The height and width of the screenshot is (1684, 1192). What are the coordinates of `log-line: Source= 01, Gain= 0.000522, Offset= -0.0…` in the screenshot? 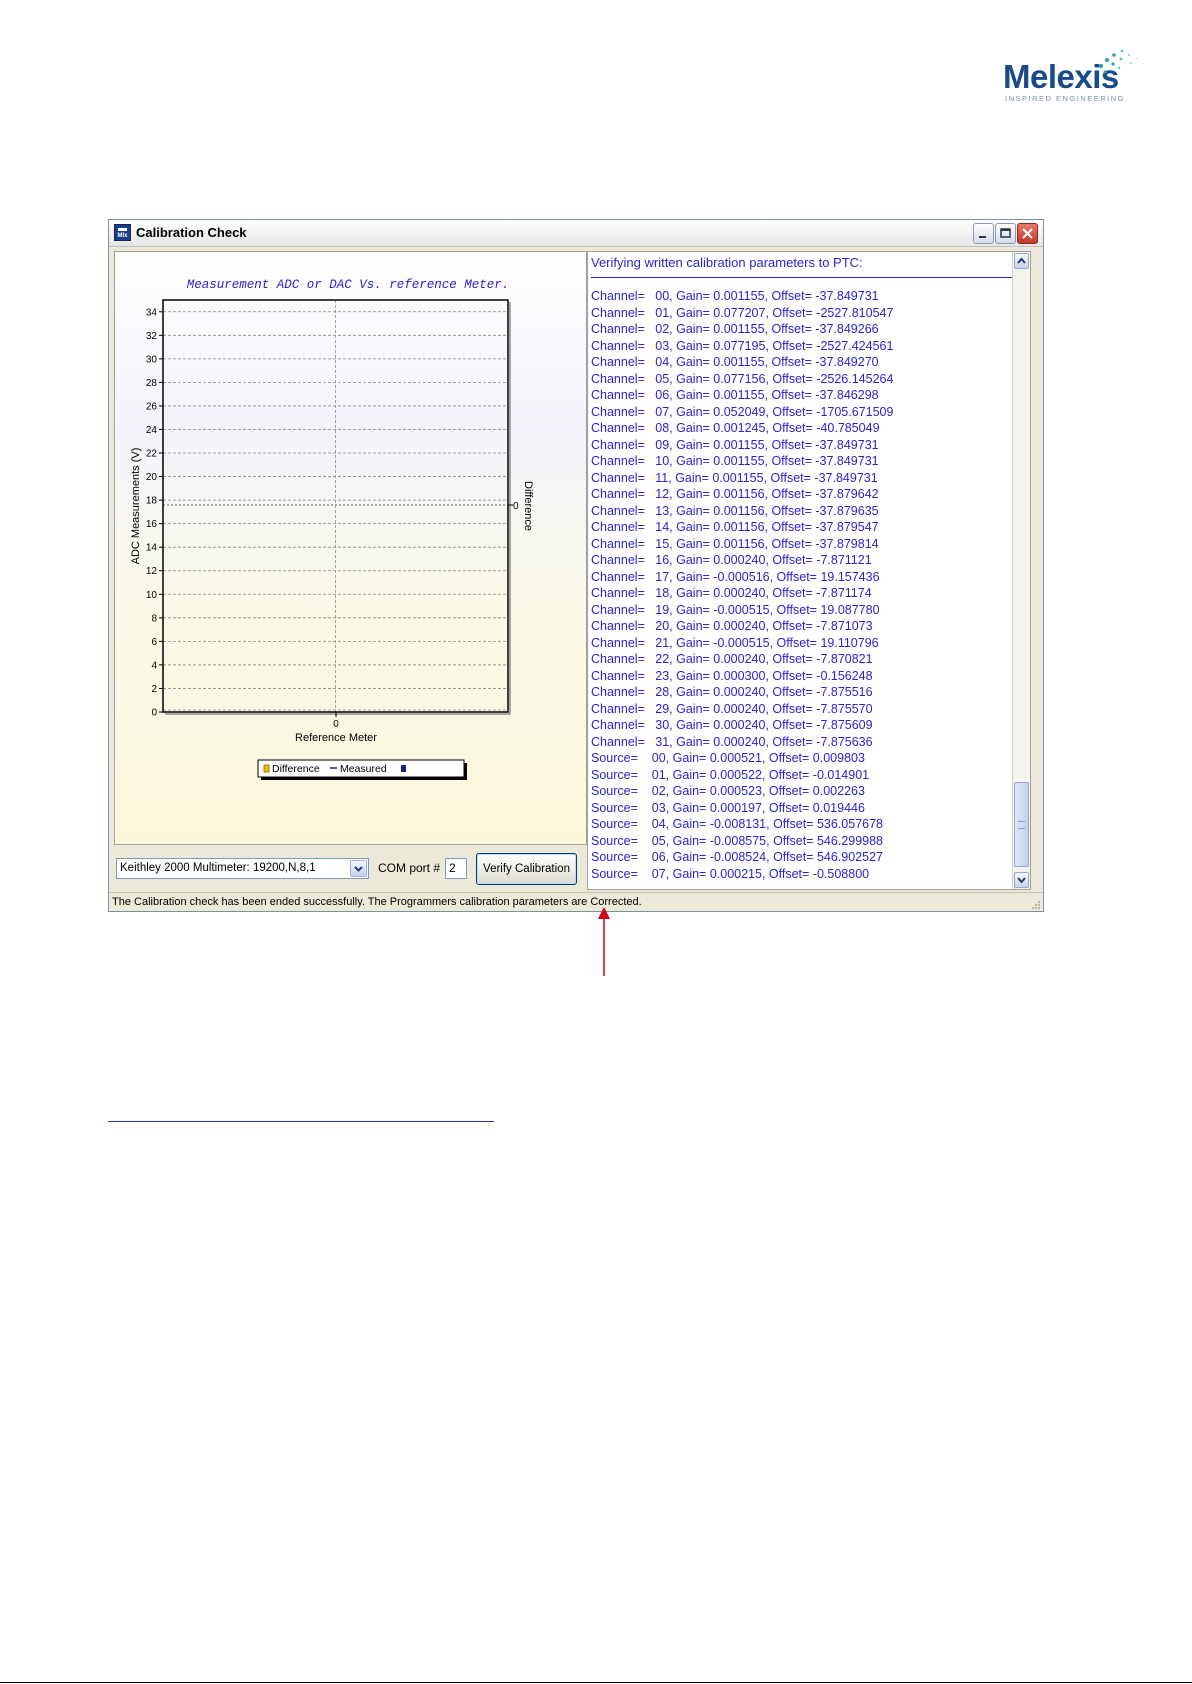 It's located at (730, 774).